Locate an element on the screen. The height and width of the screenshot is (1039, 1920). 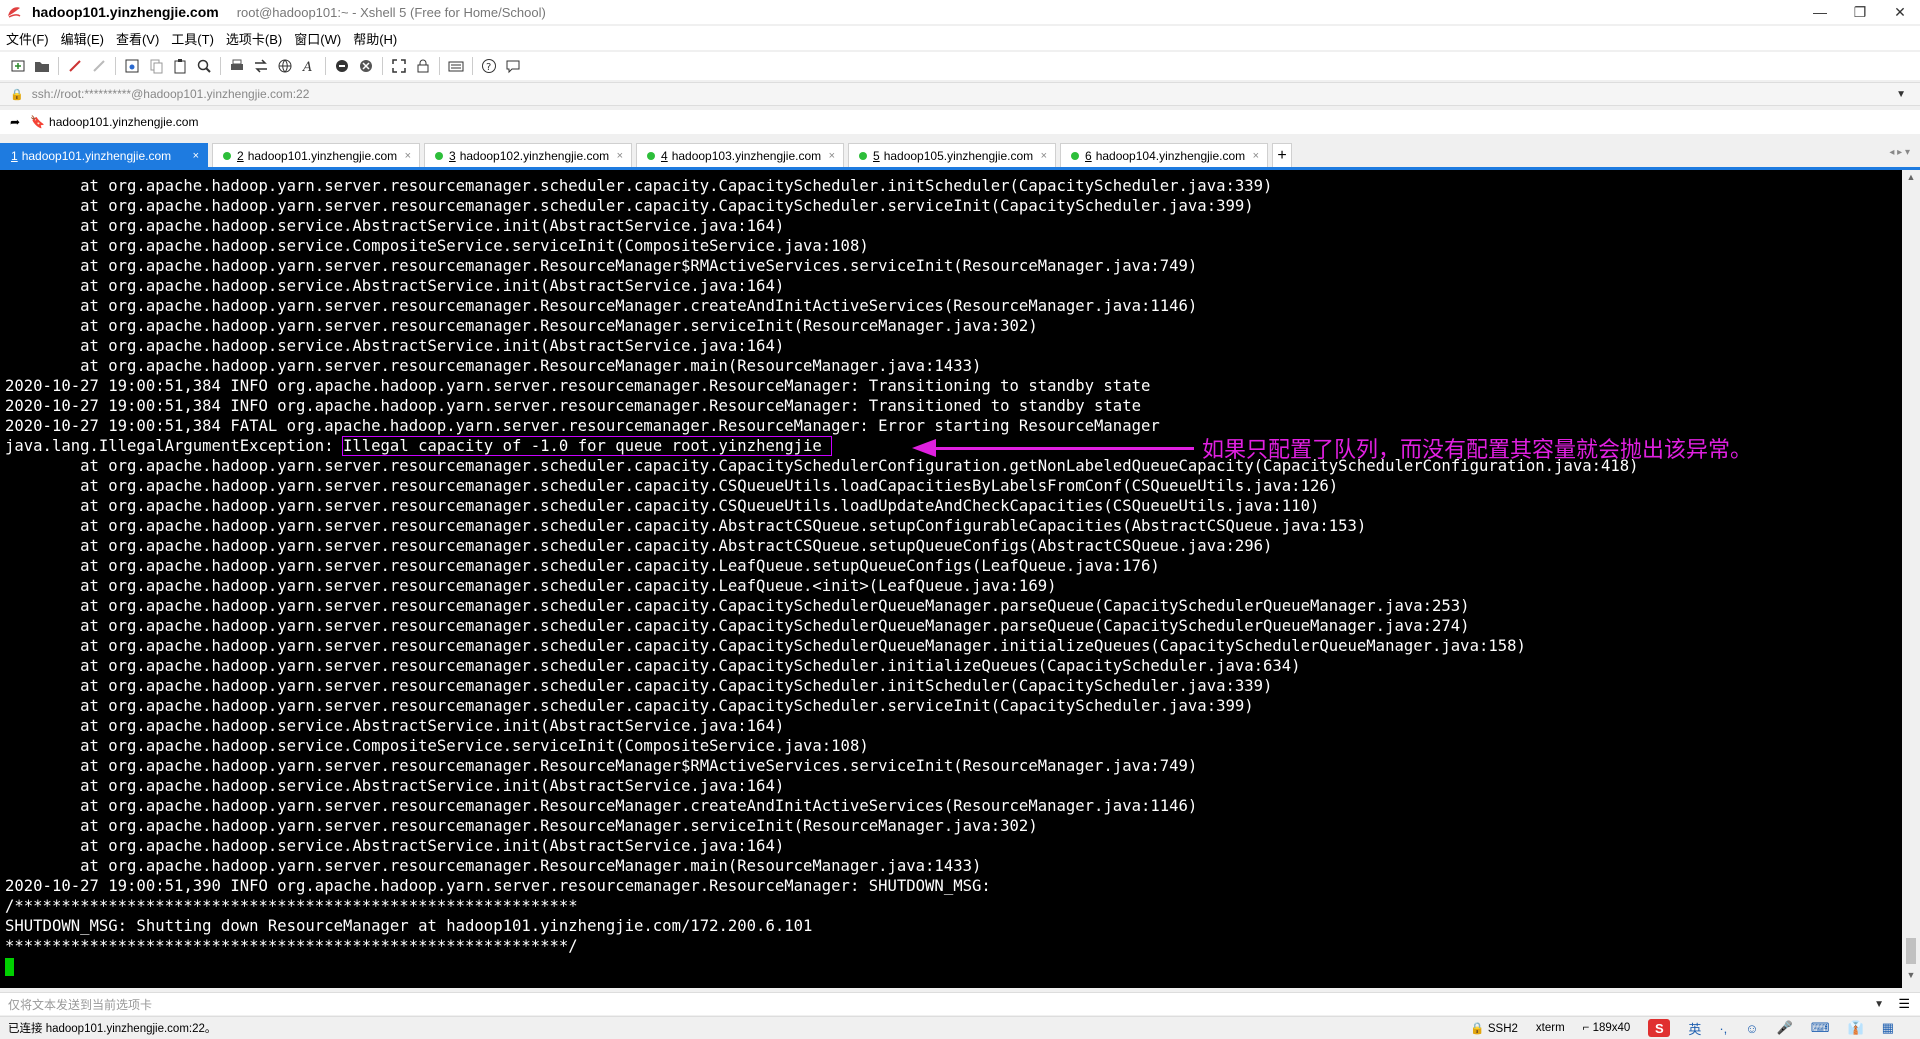
sogou-ime-icon: S is located at coordinates (1659, 1028).